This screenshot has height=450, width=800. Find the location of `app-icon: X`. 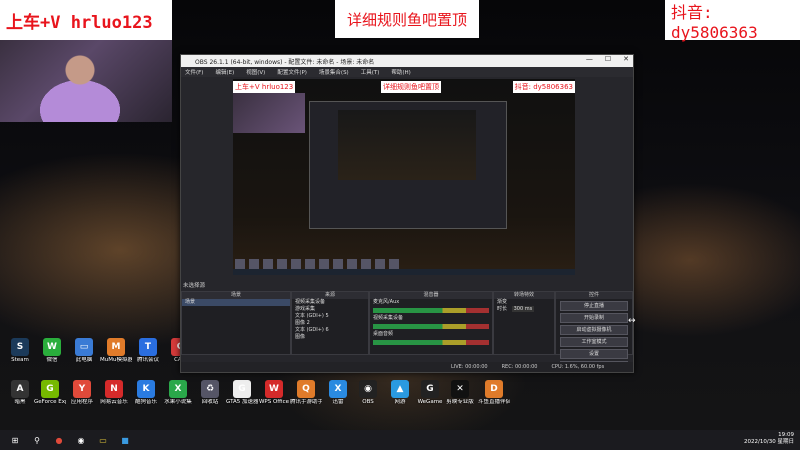

app-icon: X is located at coordinates (338, 389).